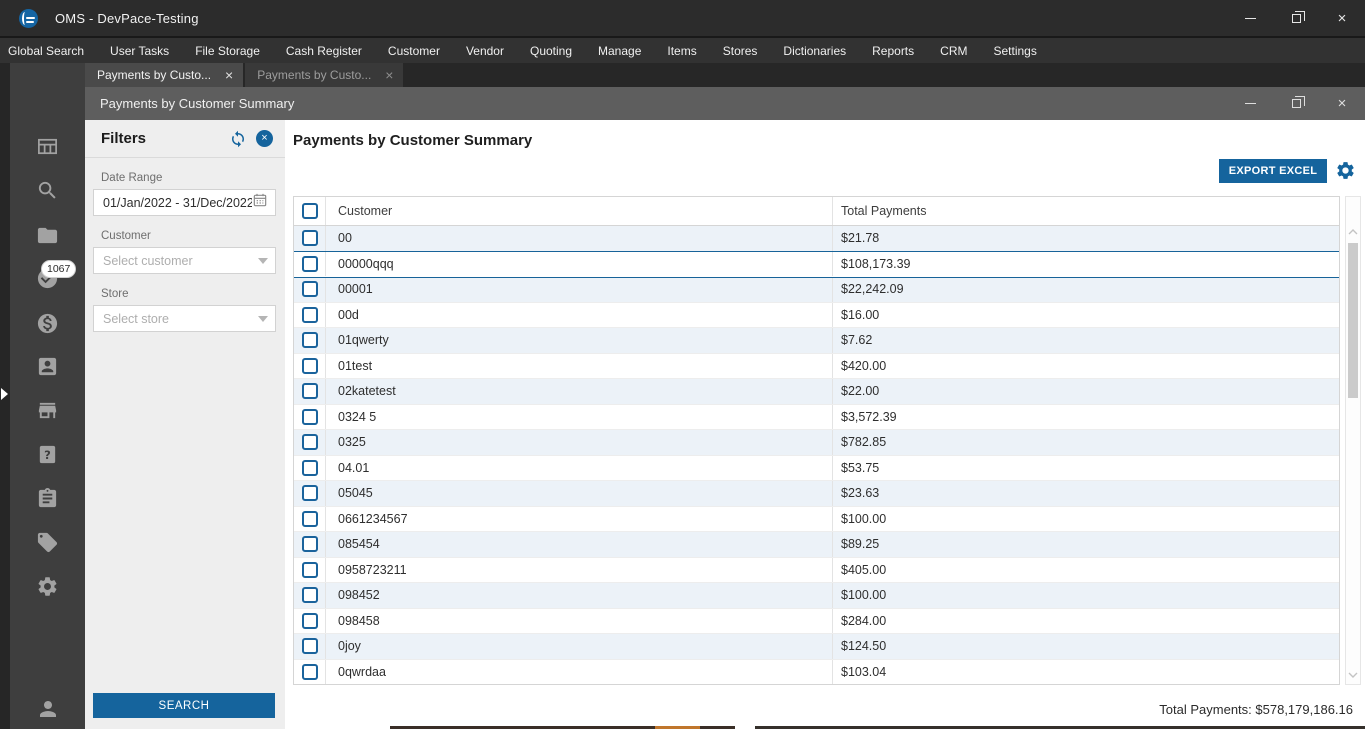 This screenshot has height=729, width=1365. I want to click on documents-folder-icon, so click(47, 235).